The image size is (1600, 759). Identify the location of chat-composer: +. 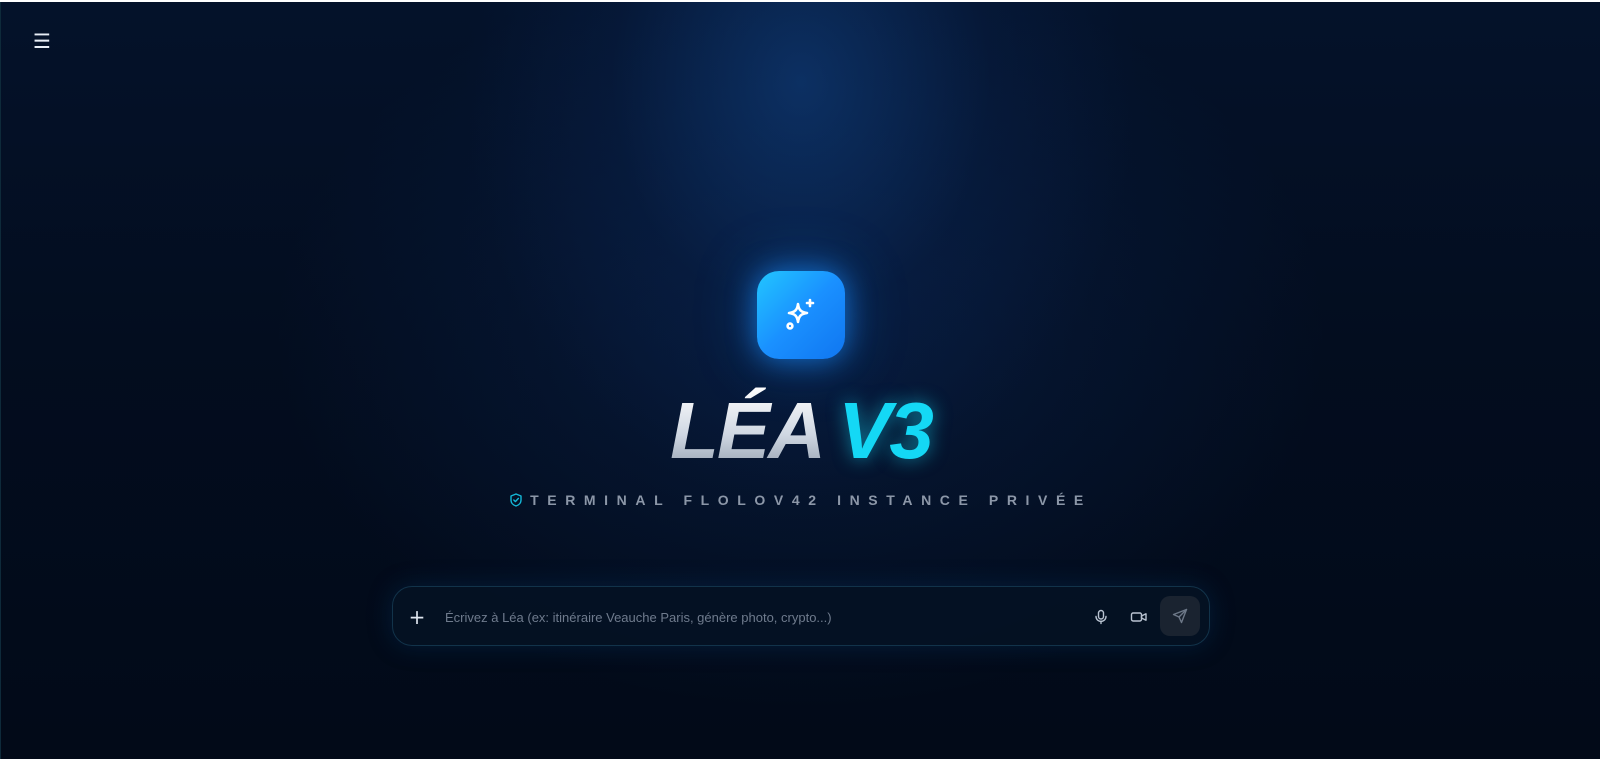
(801, 616).